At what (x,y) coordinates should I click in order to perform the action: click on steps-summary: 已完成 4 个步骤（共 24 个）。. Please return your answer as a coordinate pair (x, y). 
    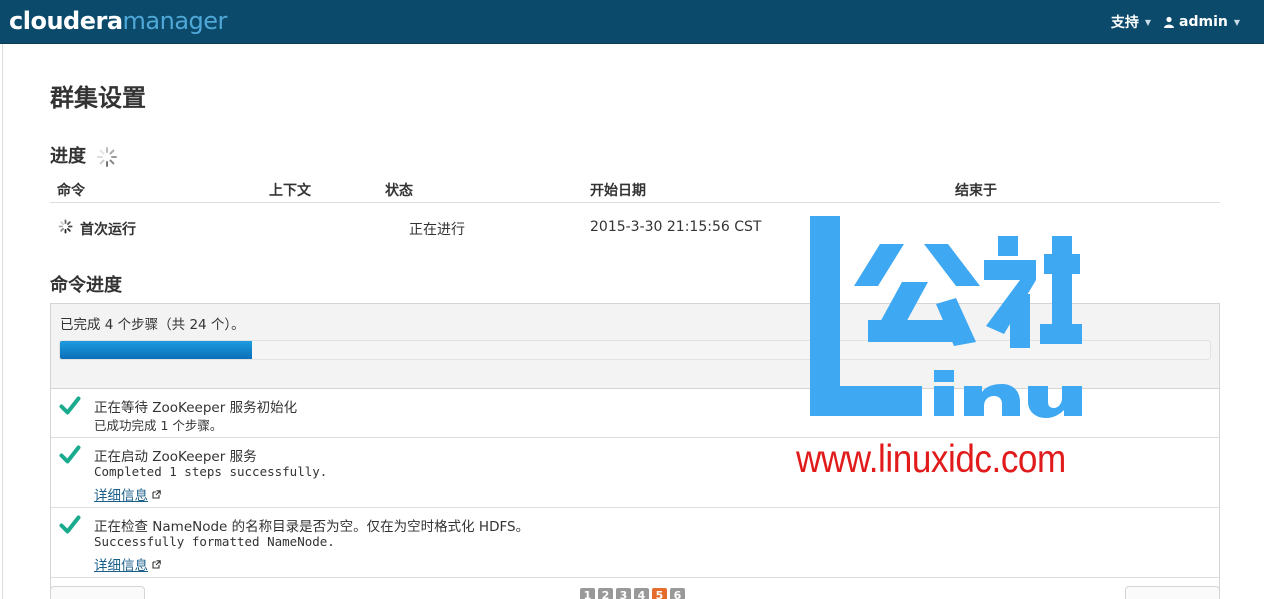
    Looking at the image, I should click on (152, 325).